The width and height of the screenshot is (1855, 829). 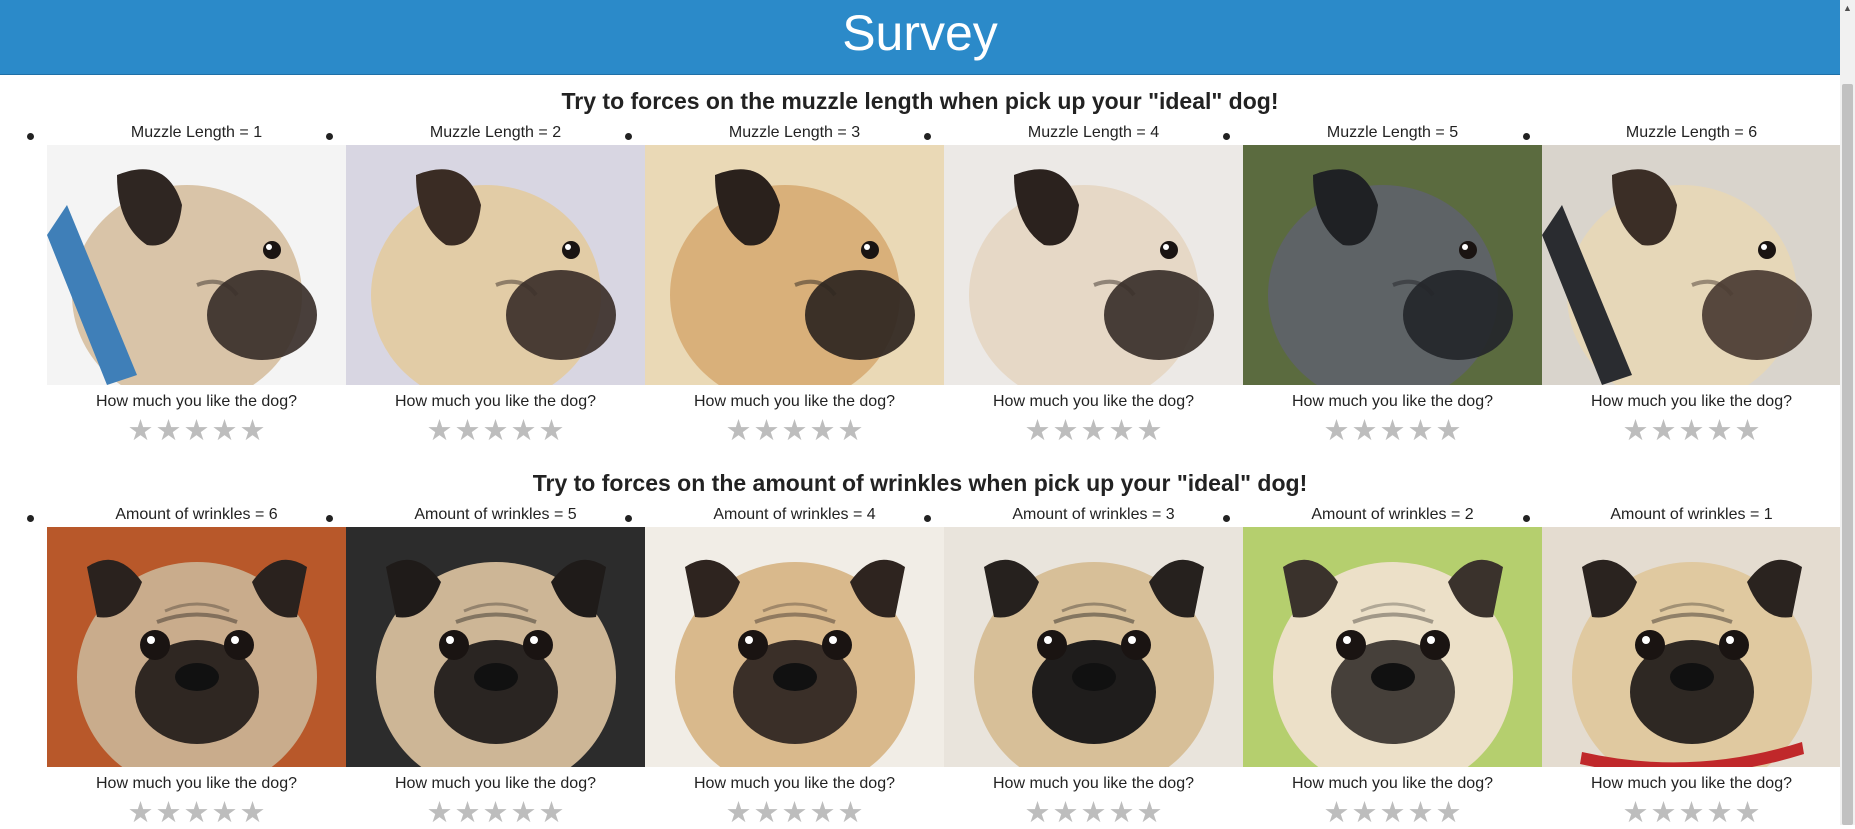 I want to click on dog-card-label: Amount of wrinkles = 5, so click(x=495, y=514).